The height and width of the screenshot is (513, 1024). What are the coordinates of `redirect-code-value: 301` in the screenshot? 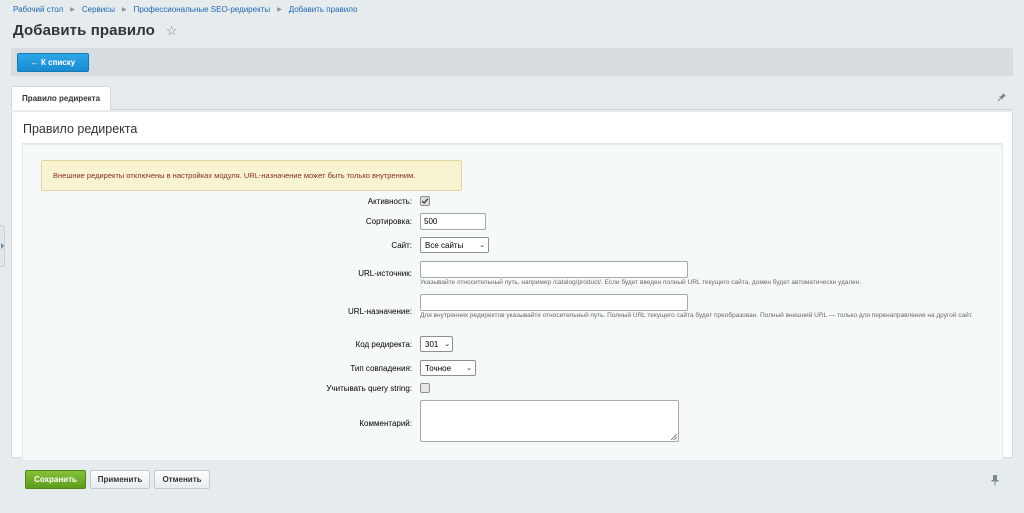 It's located at (432, 344).